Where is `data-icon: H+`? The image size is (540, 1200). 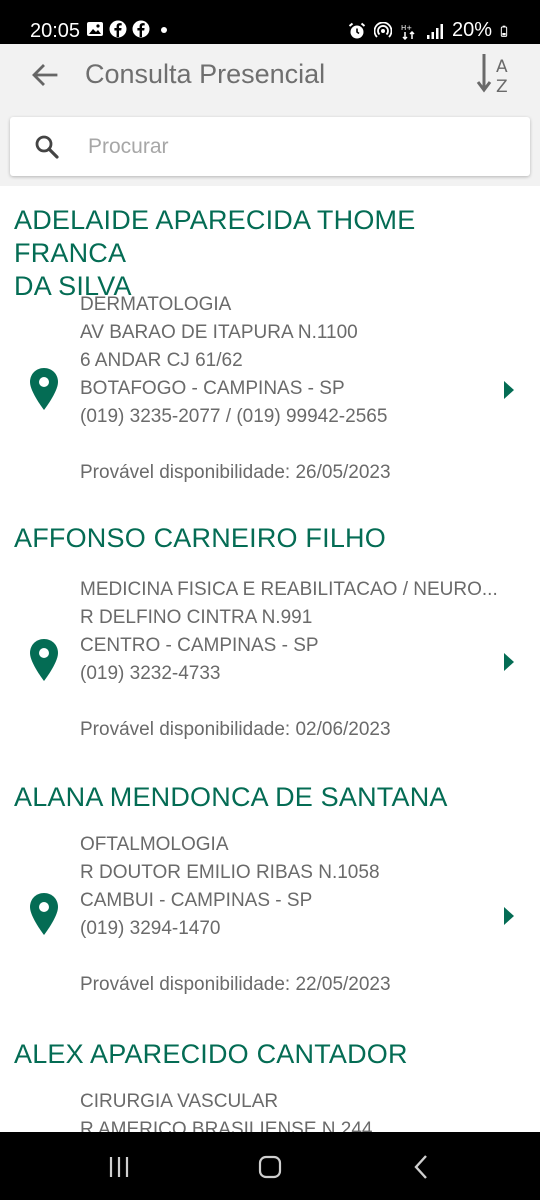
data-icon: H+ is located at coordinates (408, 32).